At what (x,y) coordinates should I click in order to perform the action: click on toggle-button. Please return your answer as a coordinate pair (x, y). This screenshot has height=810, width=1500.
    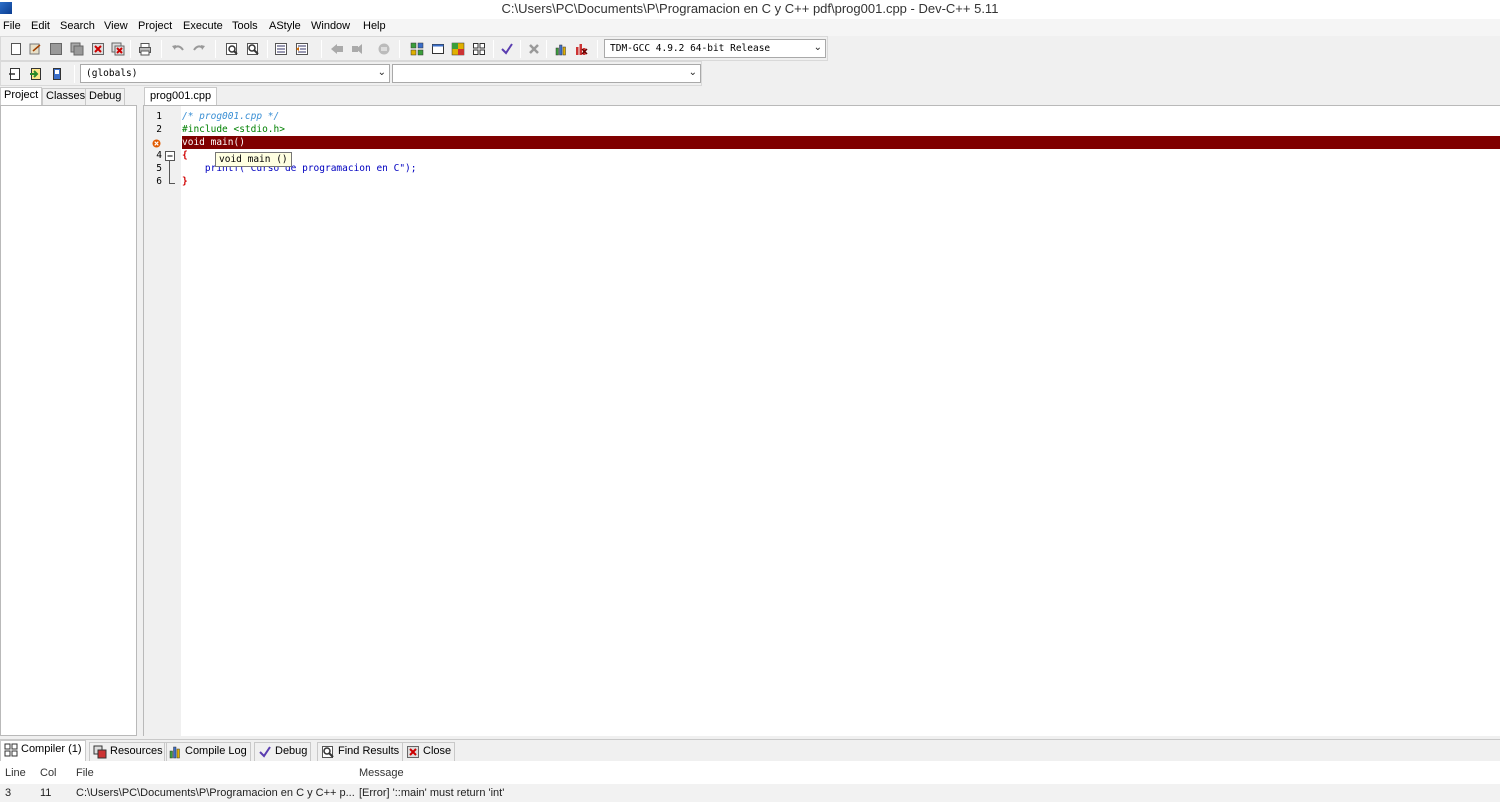
    Looking at the image, I should click on (57, 74).